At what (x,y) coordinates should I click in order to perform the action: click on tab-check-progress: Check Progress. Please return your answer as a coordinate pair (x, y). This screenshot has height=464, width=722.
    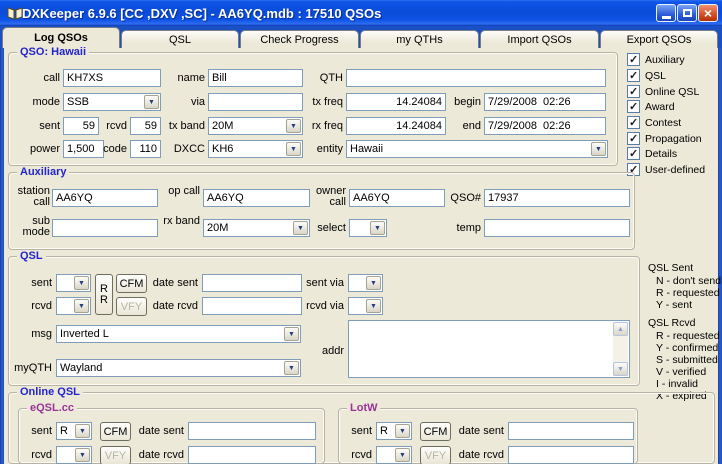
    Looking at the image, I should click on (299, 39).